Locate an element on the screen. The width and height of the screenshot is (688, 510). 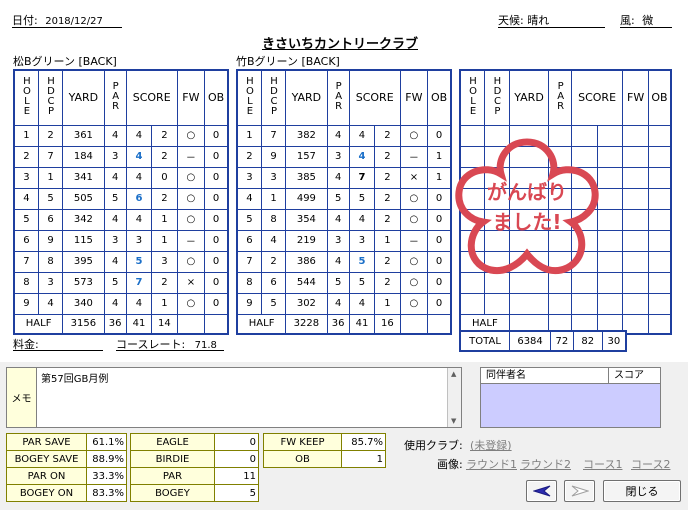
memo-text: 第57回GB月例 is located at coordinates (74, 377).